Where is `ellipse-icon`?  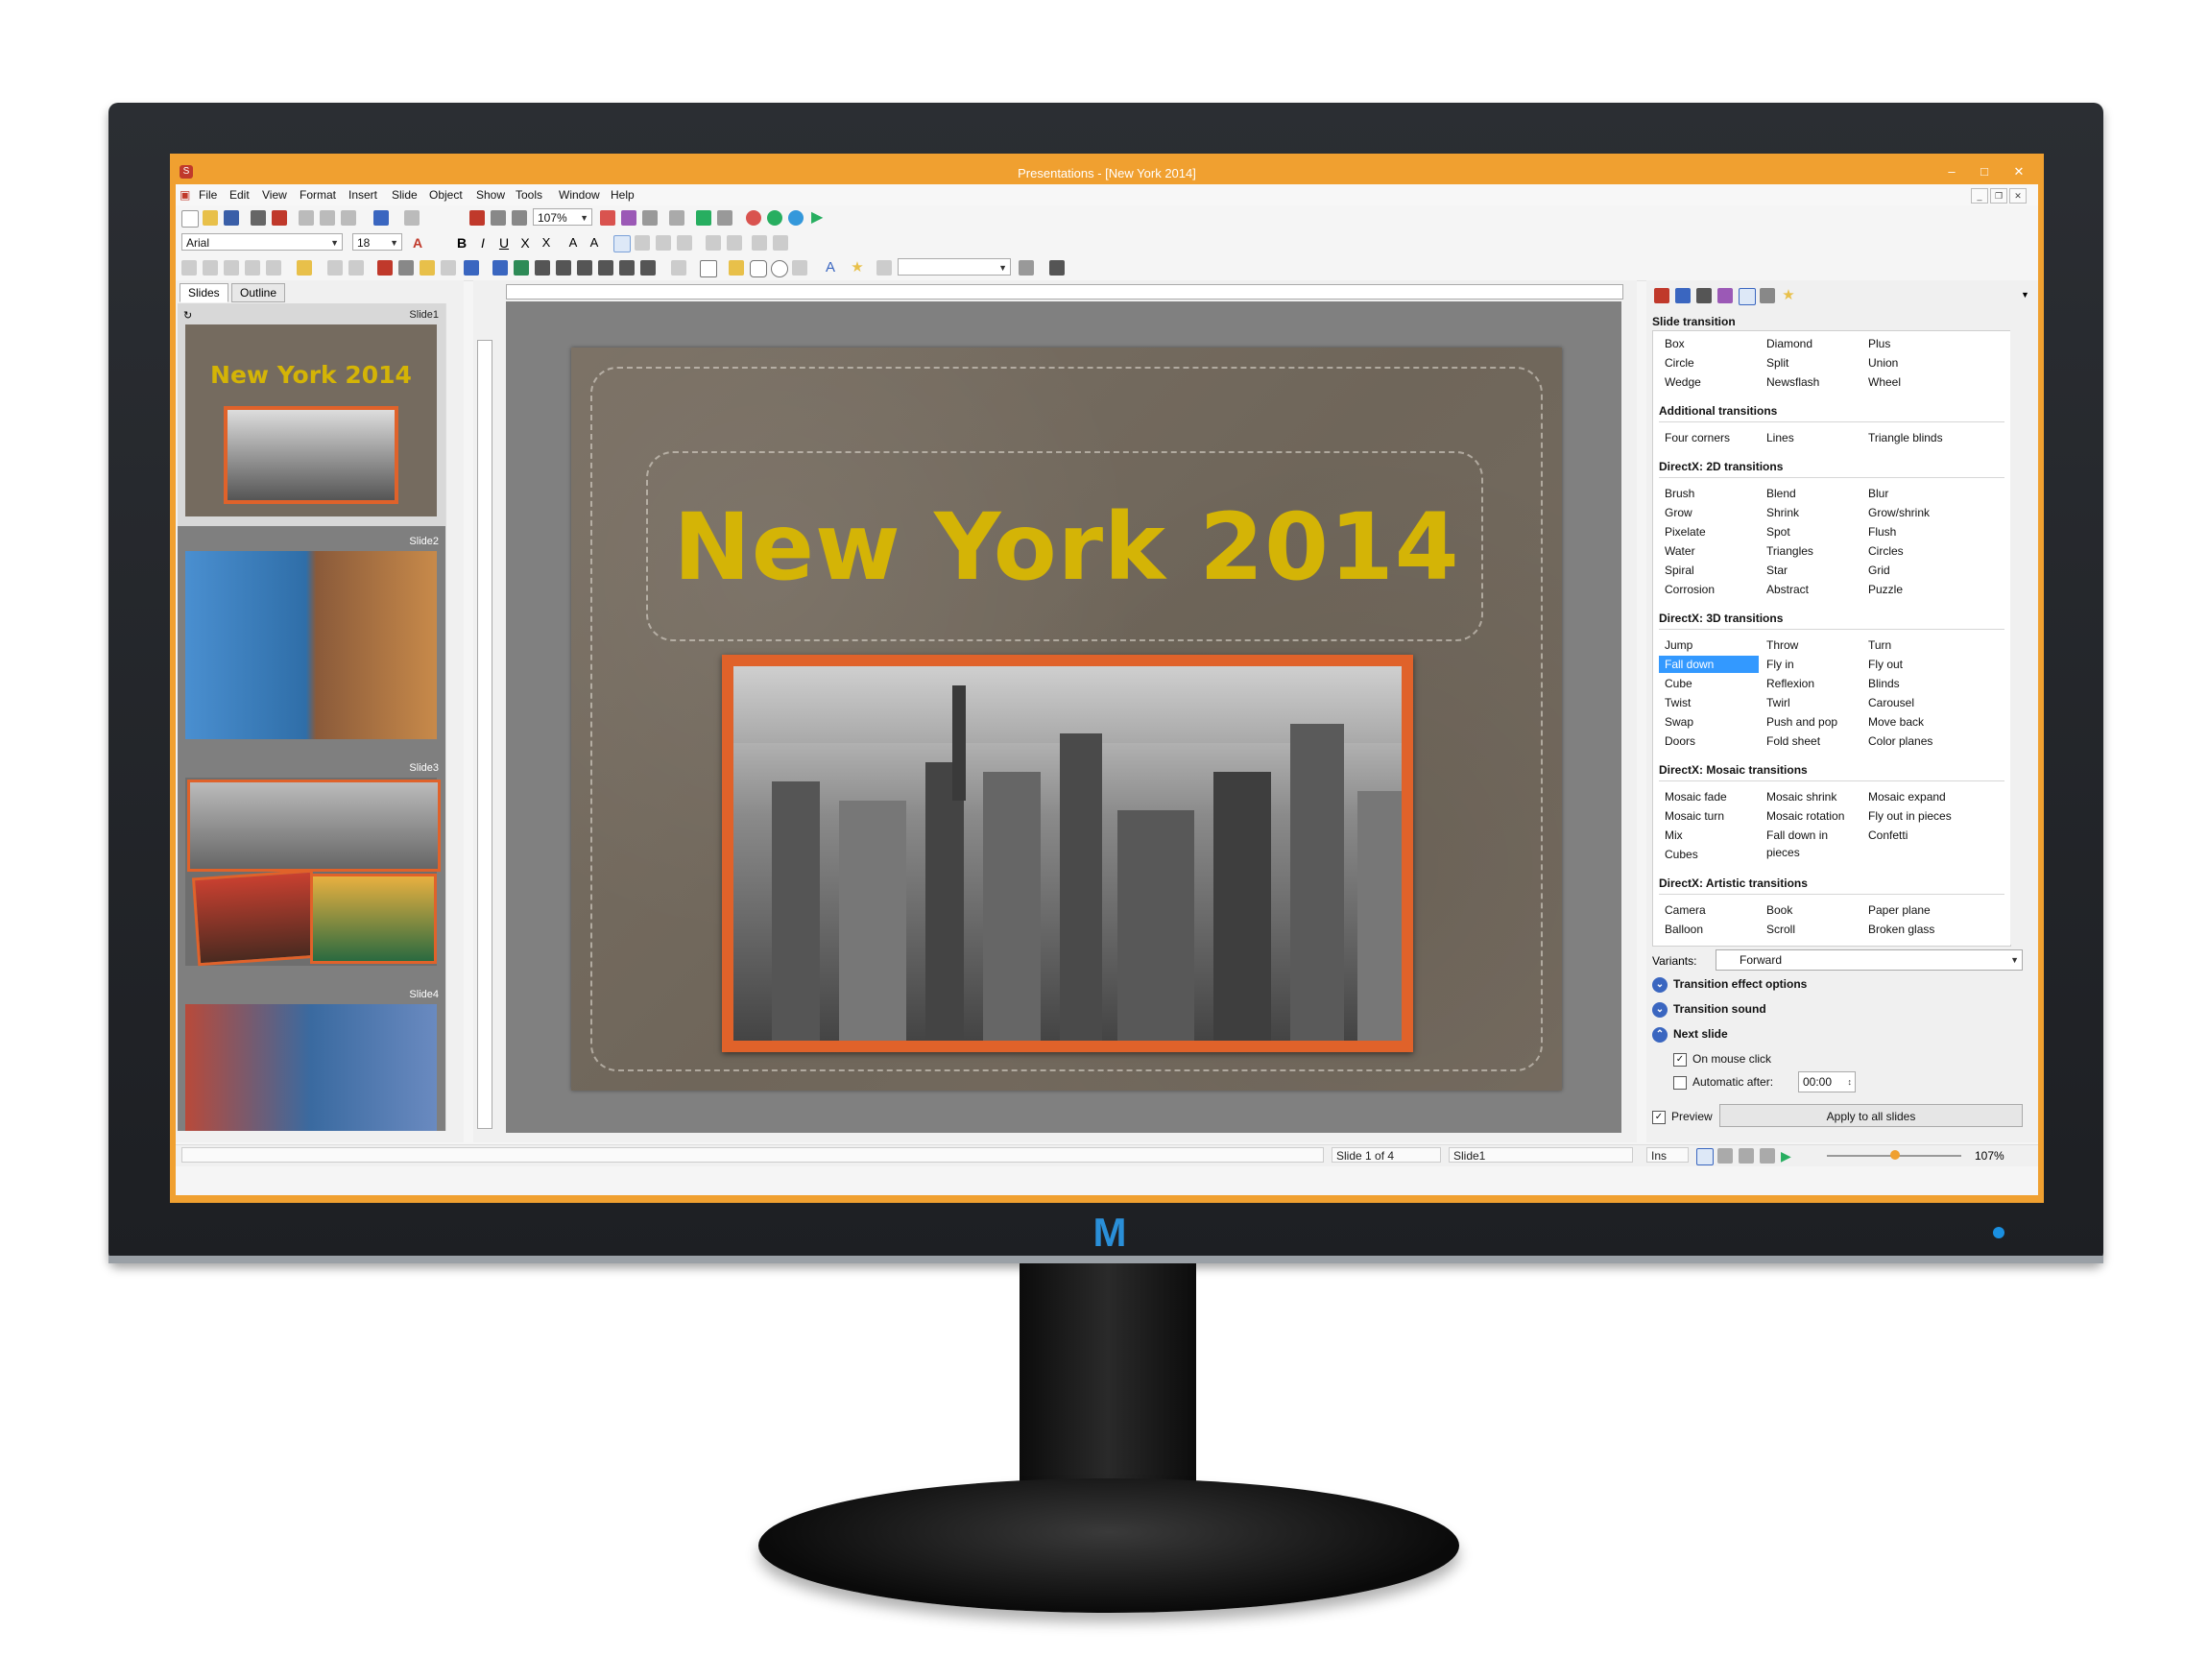 ellipse-icon is located at coordinates (779, 268).